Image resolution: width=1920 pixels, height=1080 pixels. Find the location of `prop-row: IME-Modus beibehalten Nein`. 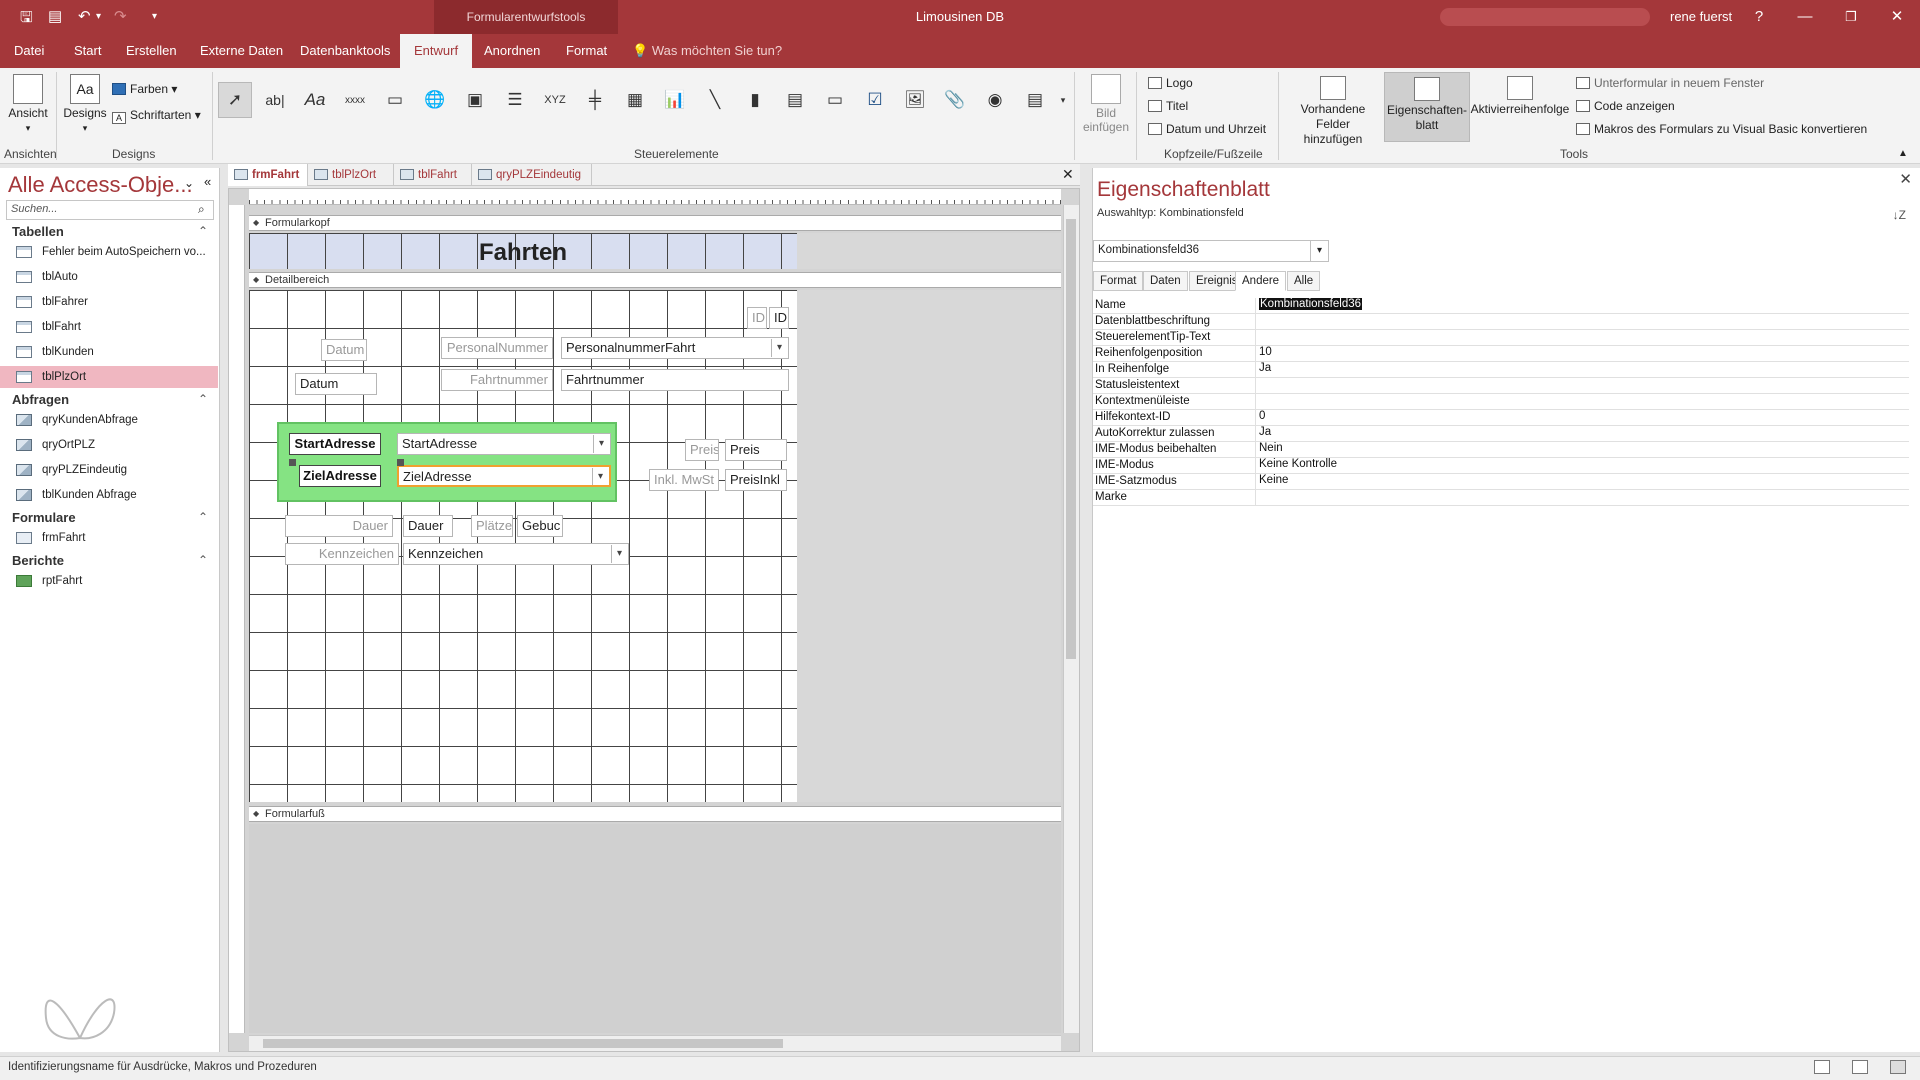

prop-row: IME-Modus beibehalten Nein is located at coordinates (1501, 450).